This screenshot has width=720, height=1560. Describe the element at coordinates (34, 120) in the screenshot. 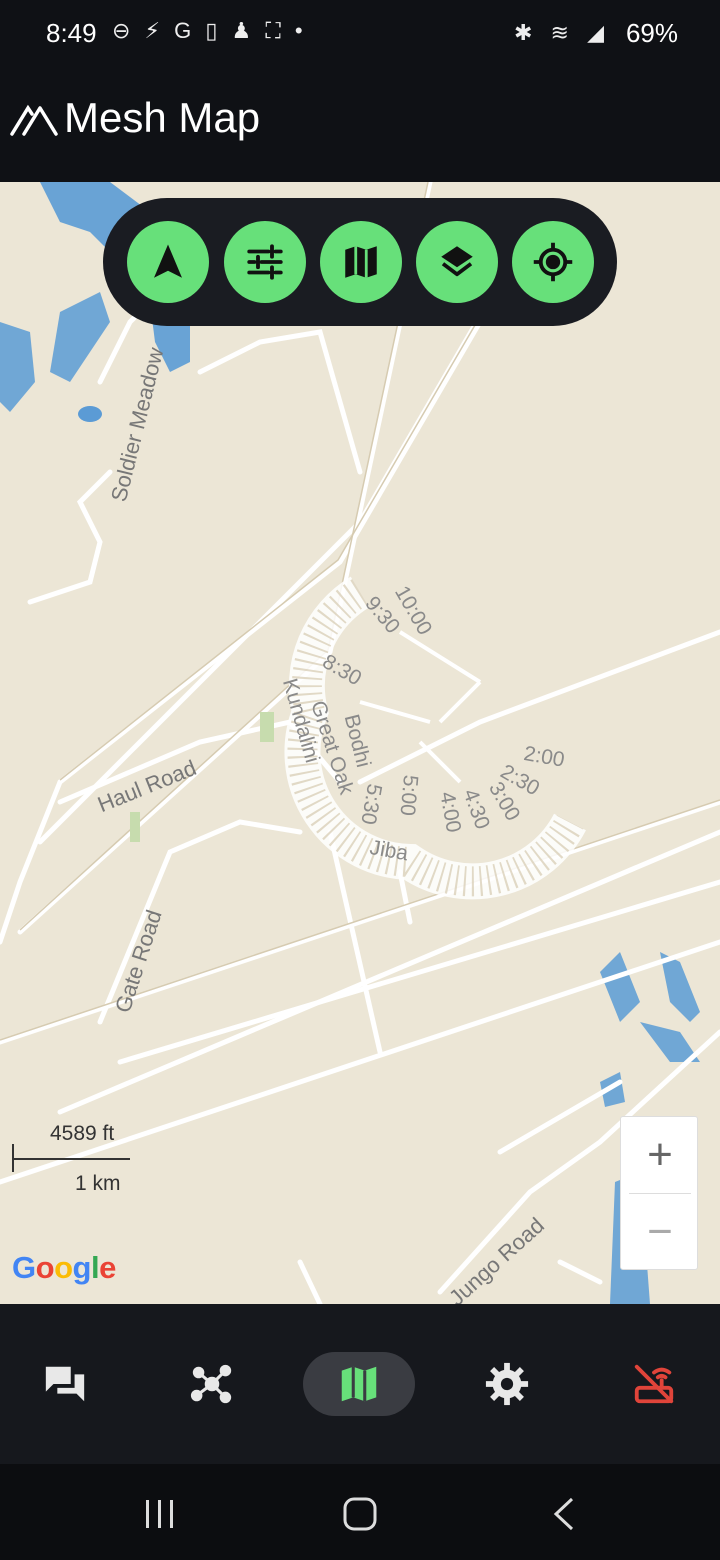

I see `meshtastic-logo-icon` at that location.